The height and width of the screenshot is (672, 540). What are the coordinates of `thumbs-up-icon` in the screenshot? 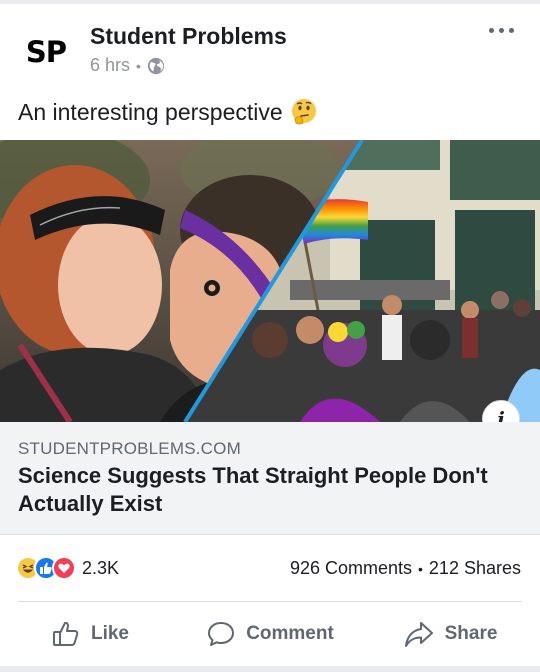 It's located at (65, 633).